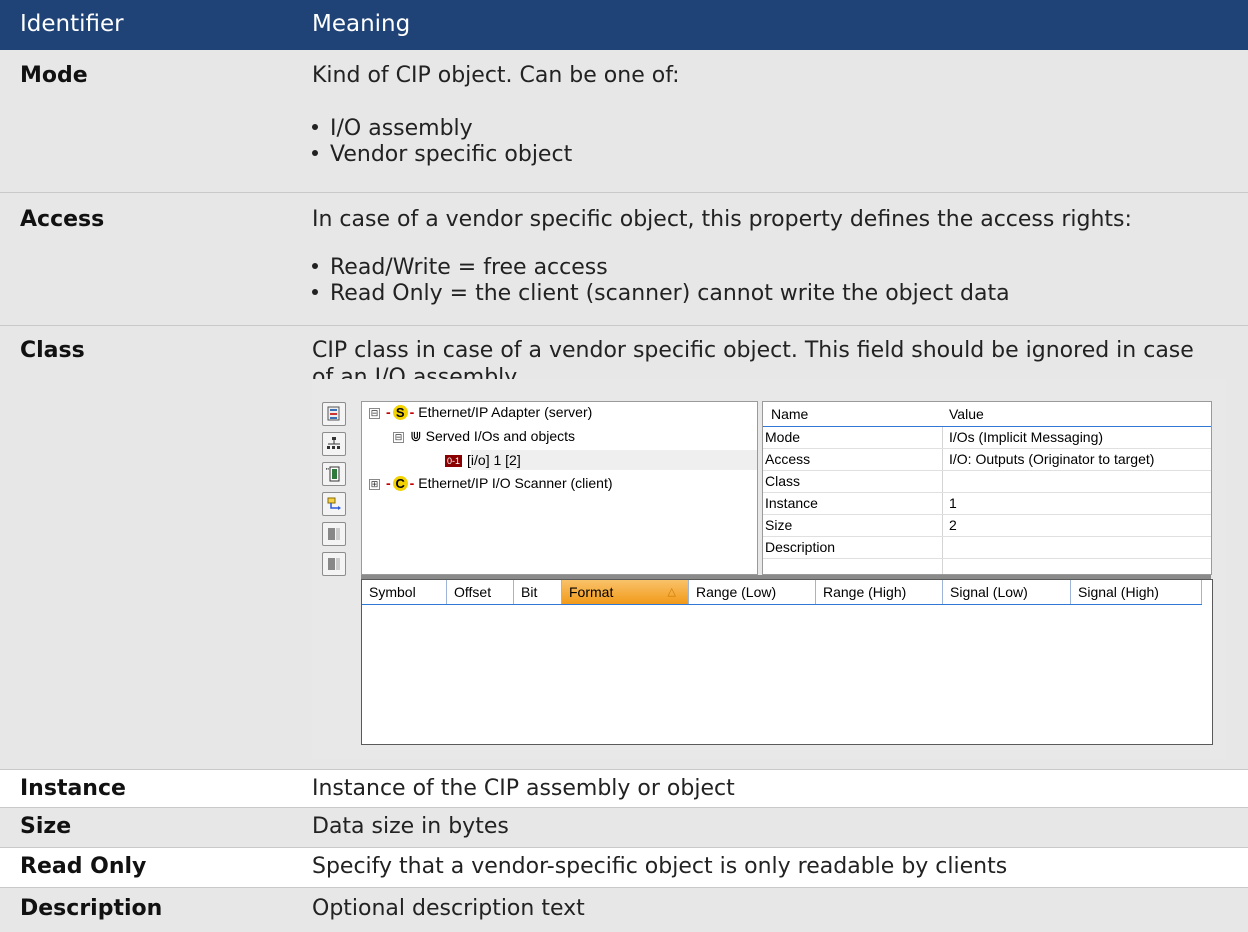 Image resolution: width=1248 pixels, height=932 pixels. What do you see at coordinates (83, 866) in the screenshot?
I see `row-identifier: Read Only` at bounding box center [83, 866].